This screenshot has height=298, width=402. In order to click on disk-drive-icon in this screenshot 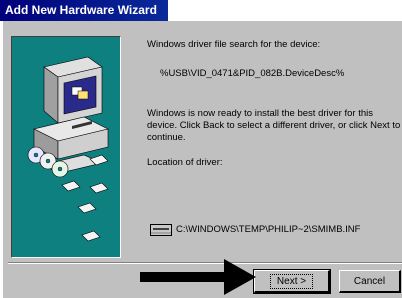, I will do `click(161, 230)`.